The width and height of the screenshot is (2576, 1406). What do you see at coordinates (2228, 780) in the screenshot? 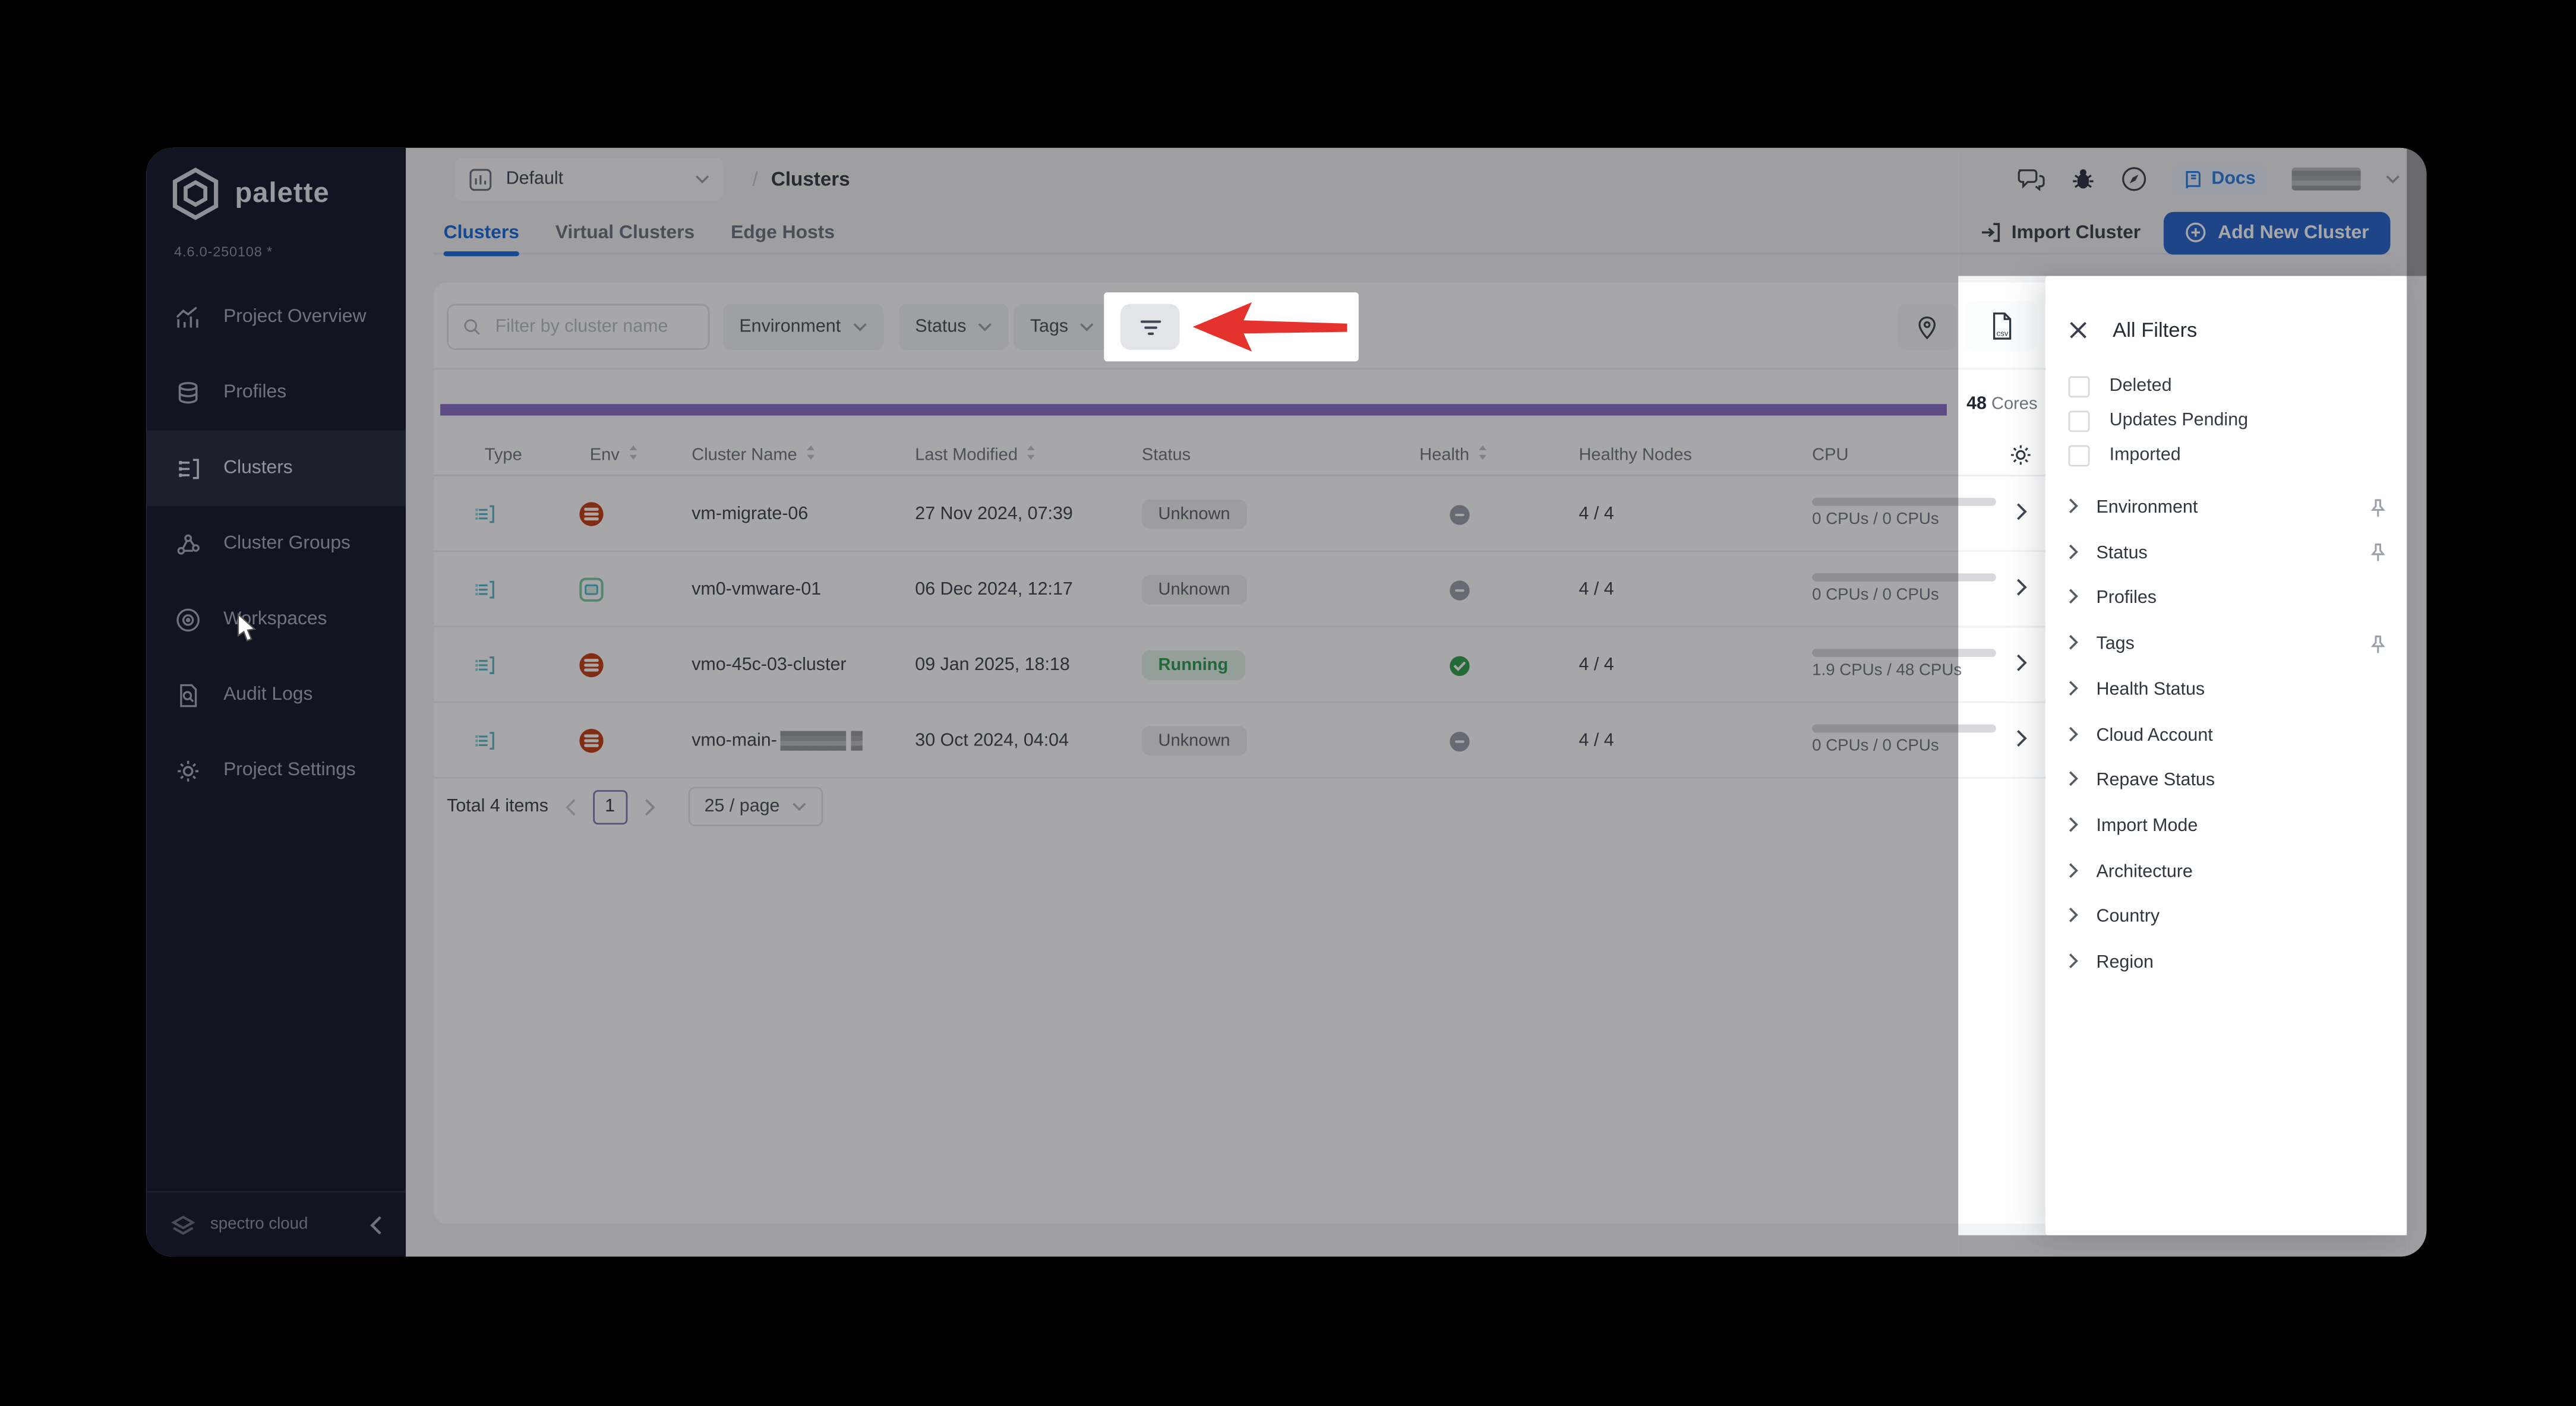
I see `filter-section-repave-status: Repave Status` at bounding box center [2228, 780].